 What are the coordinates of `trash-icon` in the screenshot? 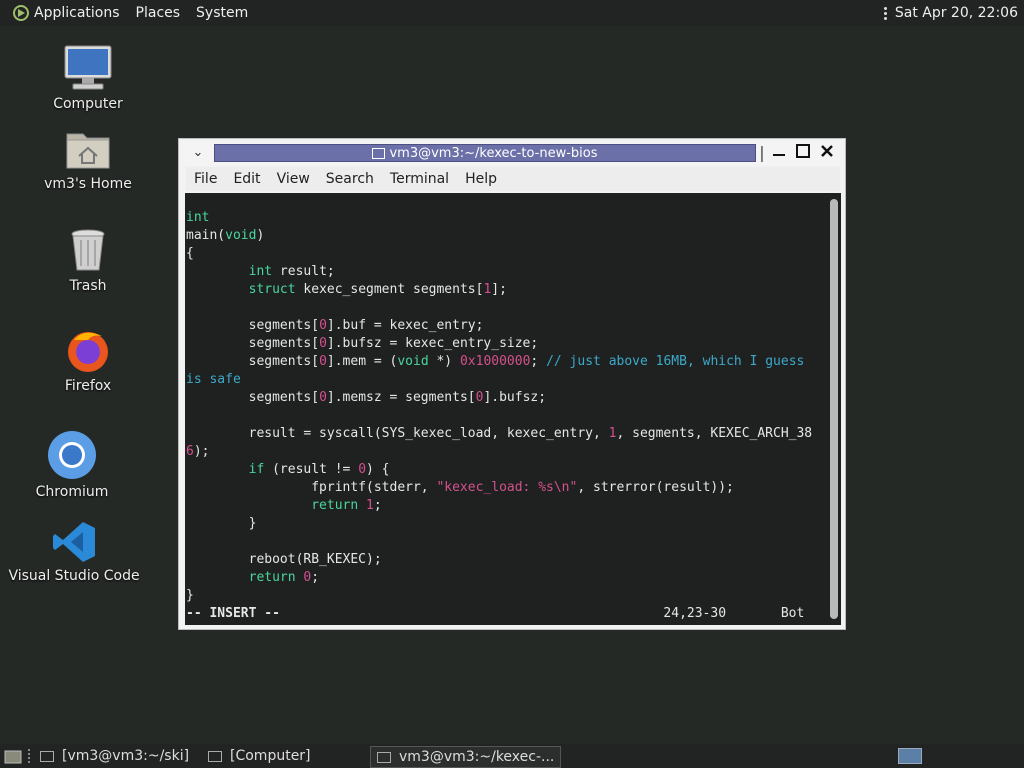 It's located at (88, 250).